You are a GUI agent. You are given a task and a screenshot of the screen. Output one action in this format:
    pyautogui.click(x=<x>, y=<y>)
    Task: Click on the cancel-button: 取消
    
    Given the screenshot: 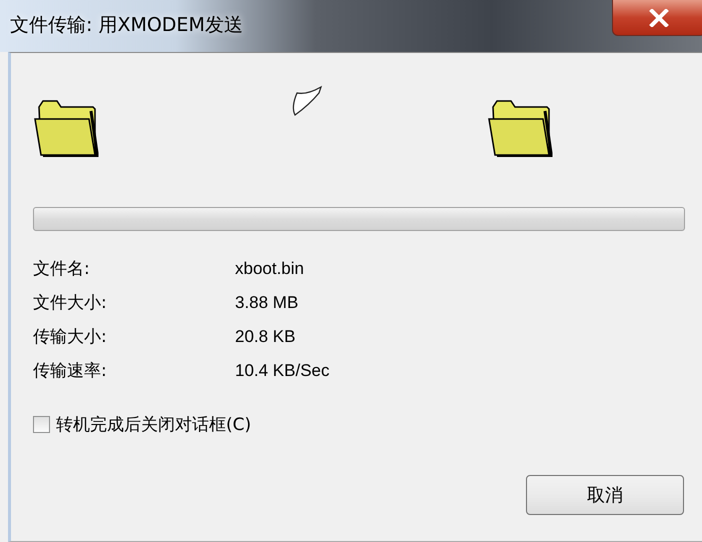 What is the action you would take?
    pyautogui.click(x=605, y=495)
    